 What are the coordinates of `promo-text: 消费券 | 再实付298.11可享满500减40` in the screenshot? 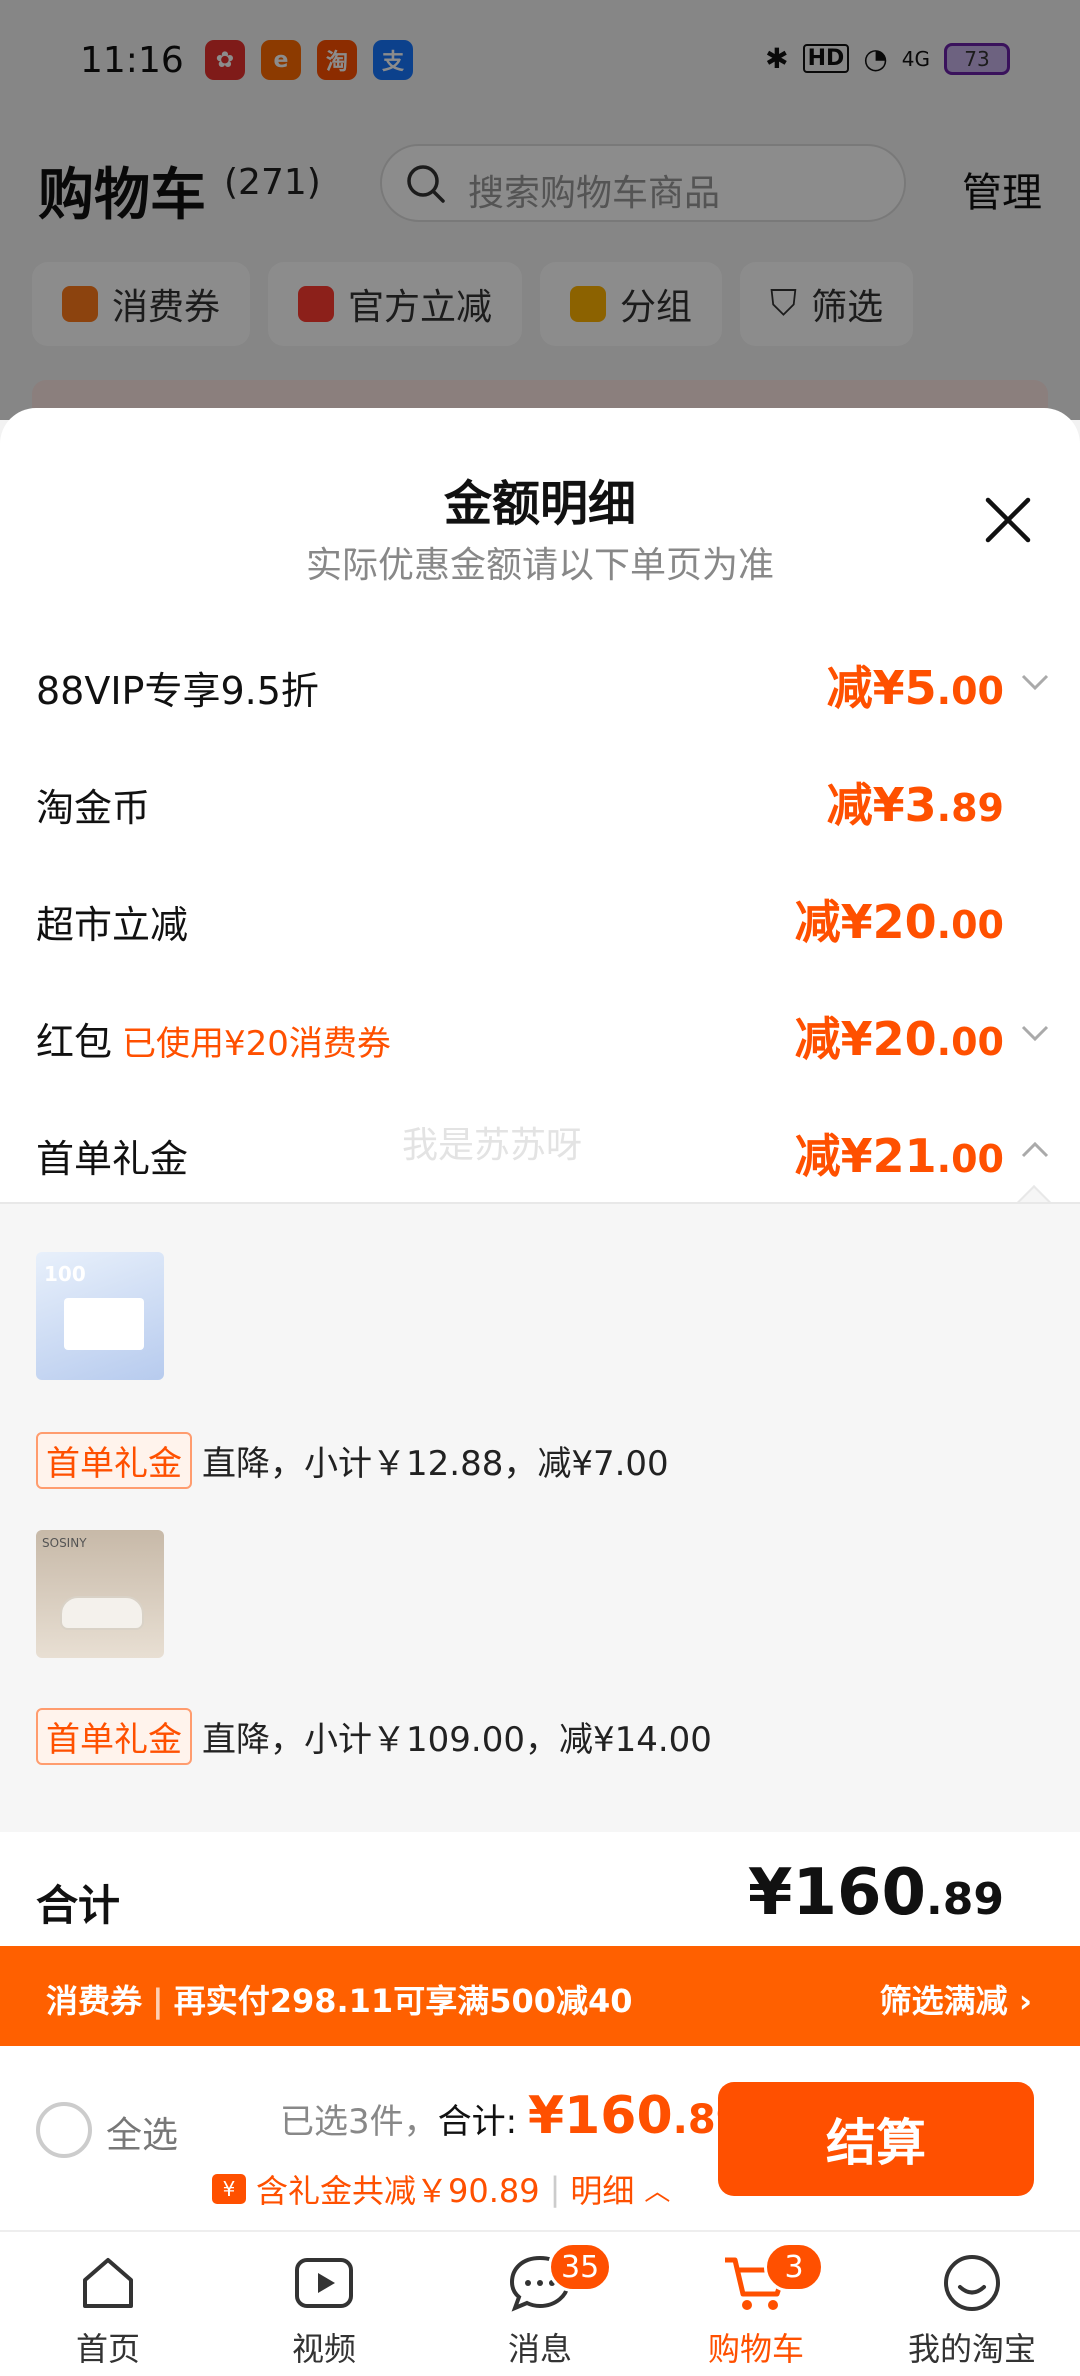 It's located at (339, 2001).